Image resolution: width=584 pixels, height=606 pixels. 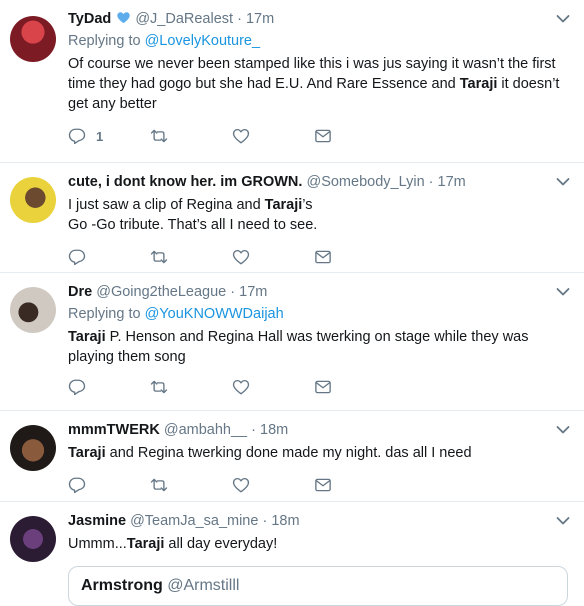 I want to click on quoted-handle: @Armstilll, so click(x=203, y=585).